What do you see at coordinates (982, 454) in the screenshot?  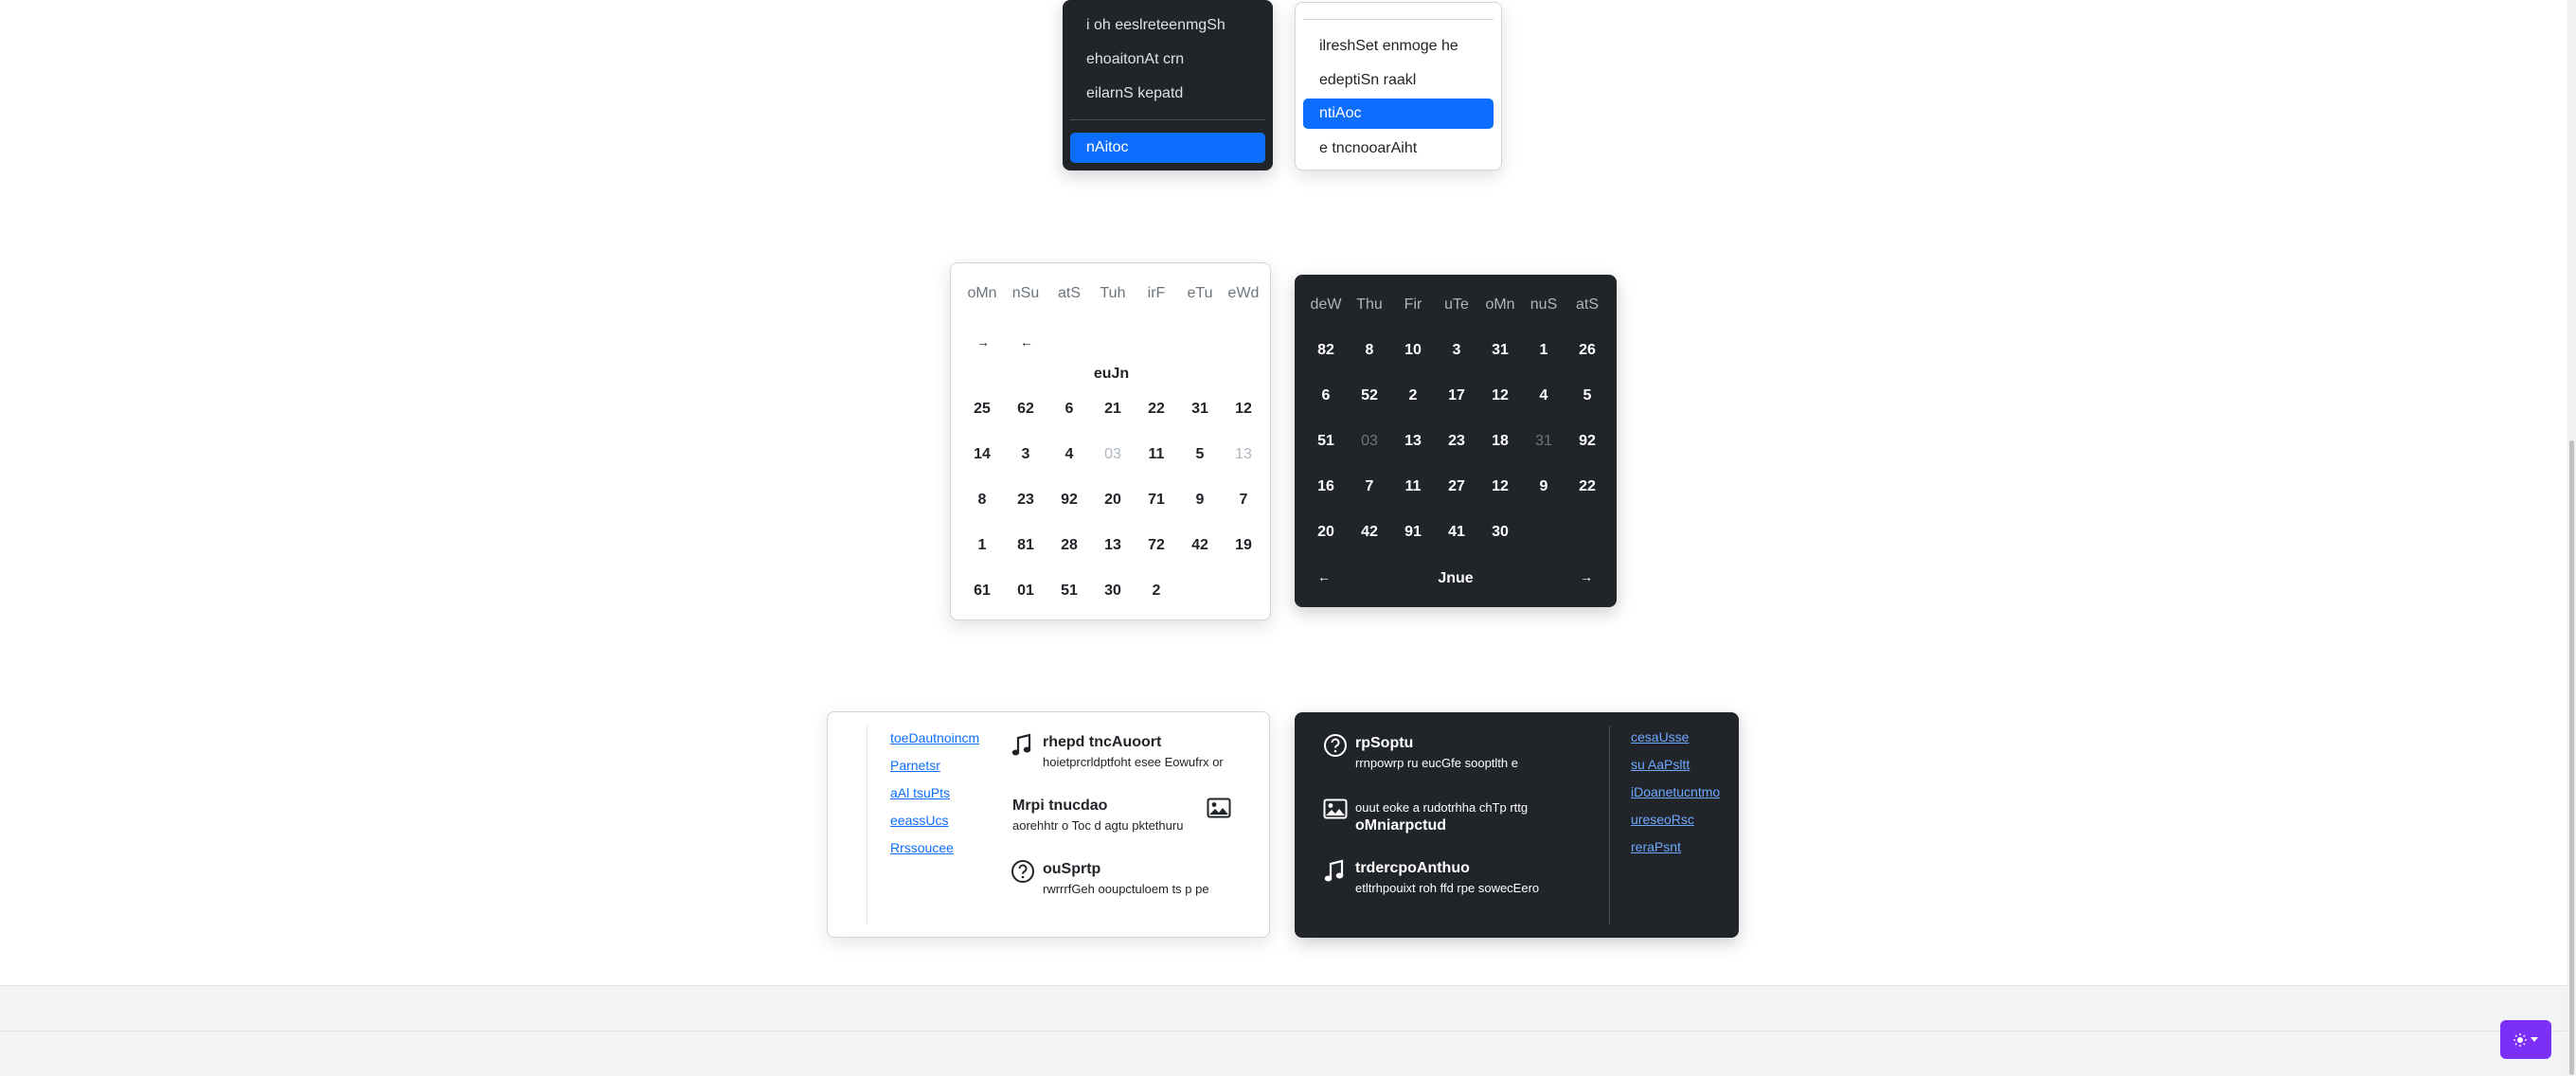 I see `calendar-day: 14` at bounding box center [982, 454].